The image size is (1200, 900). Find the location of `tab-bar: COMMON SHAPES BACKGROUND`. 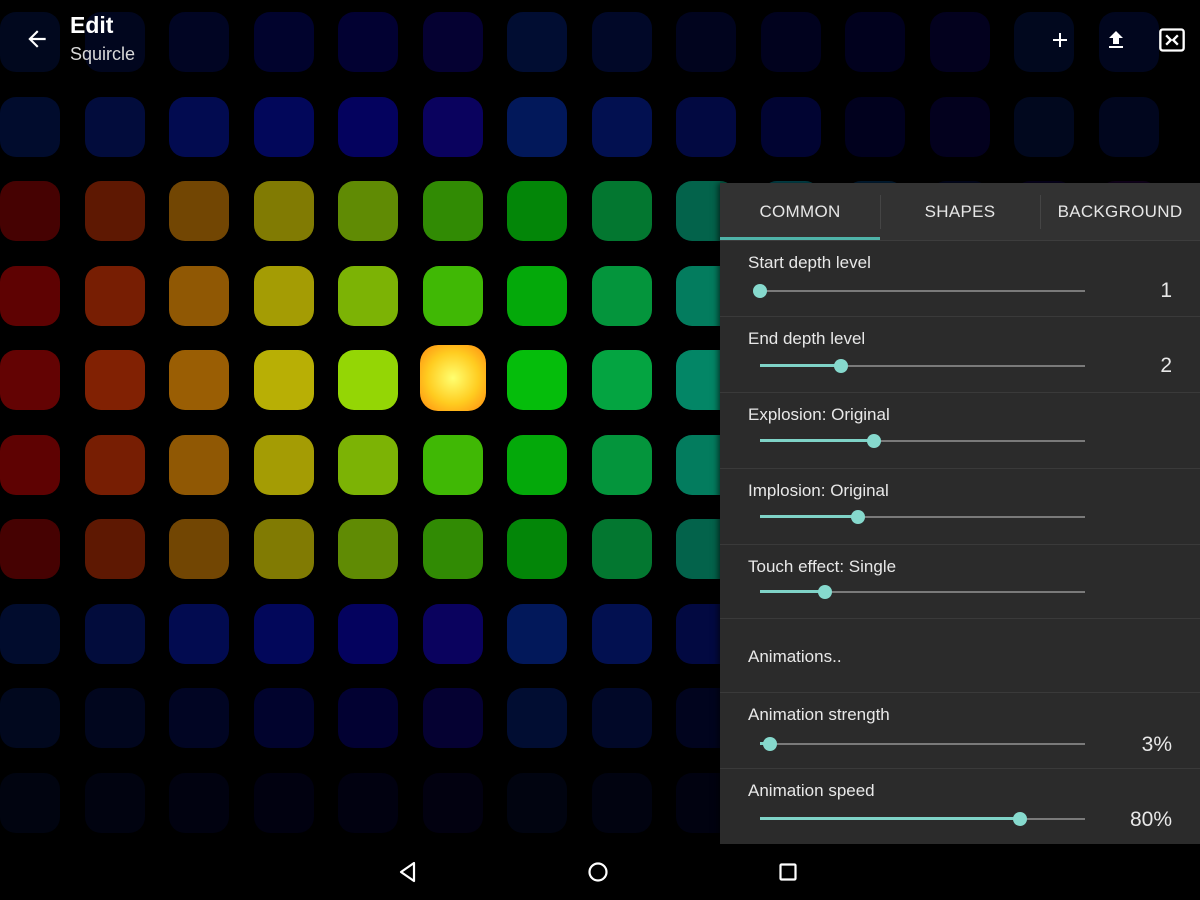

tab-bar: COMMON SHAPES BACKGROUND is located at coordinates (960, 212).